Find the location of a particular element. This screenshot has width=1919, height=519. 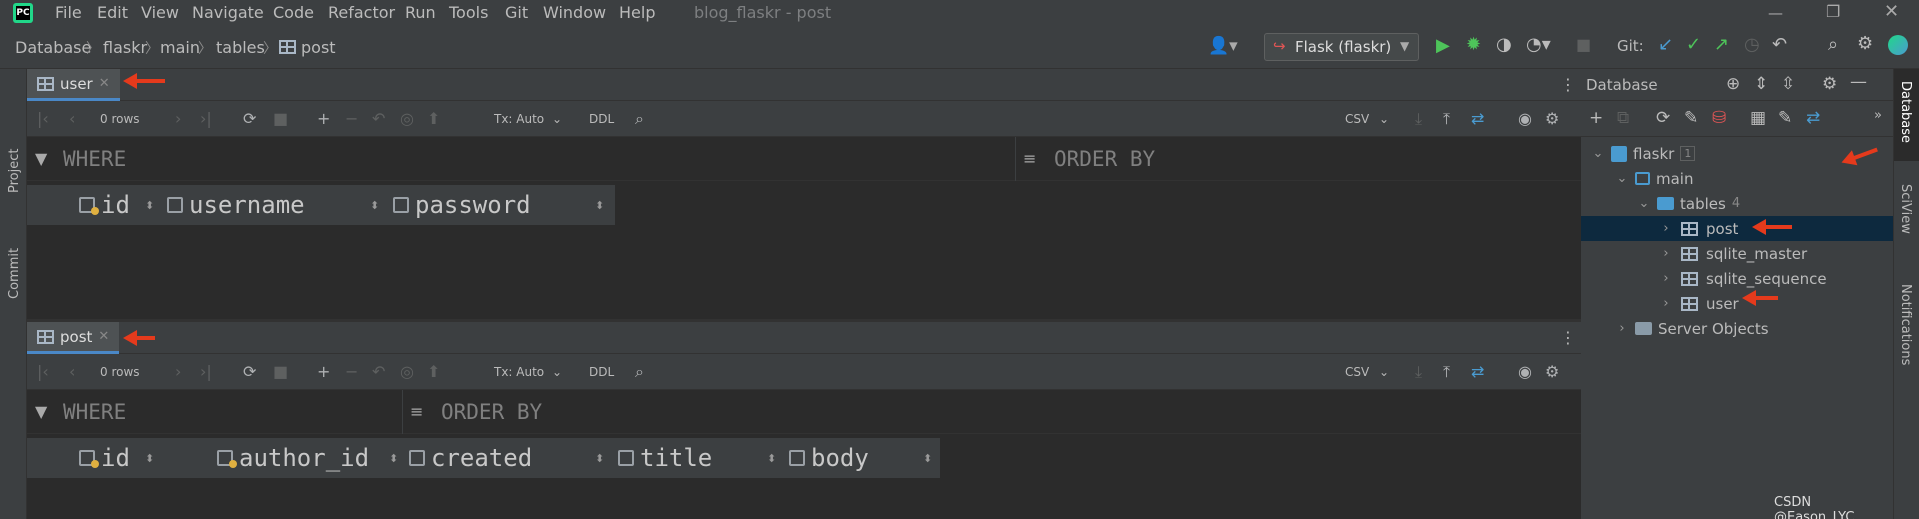

column-header-author-id: author_id is located at coordinates (293, 458).